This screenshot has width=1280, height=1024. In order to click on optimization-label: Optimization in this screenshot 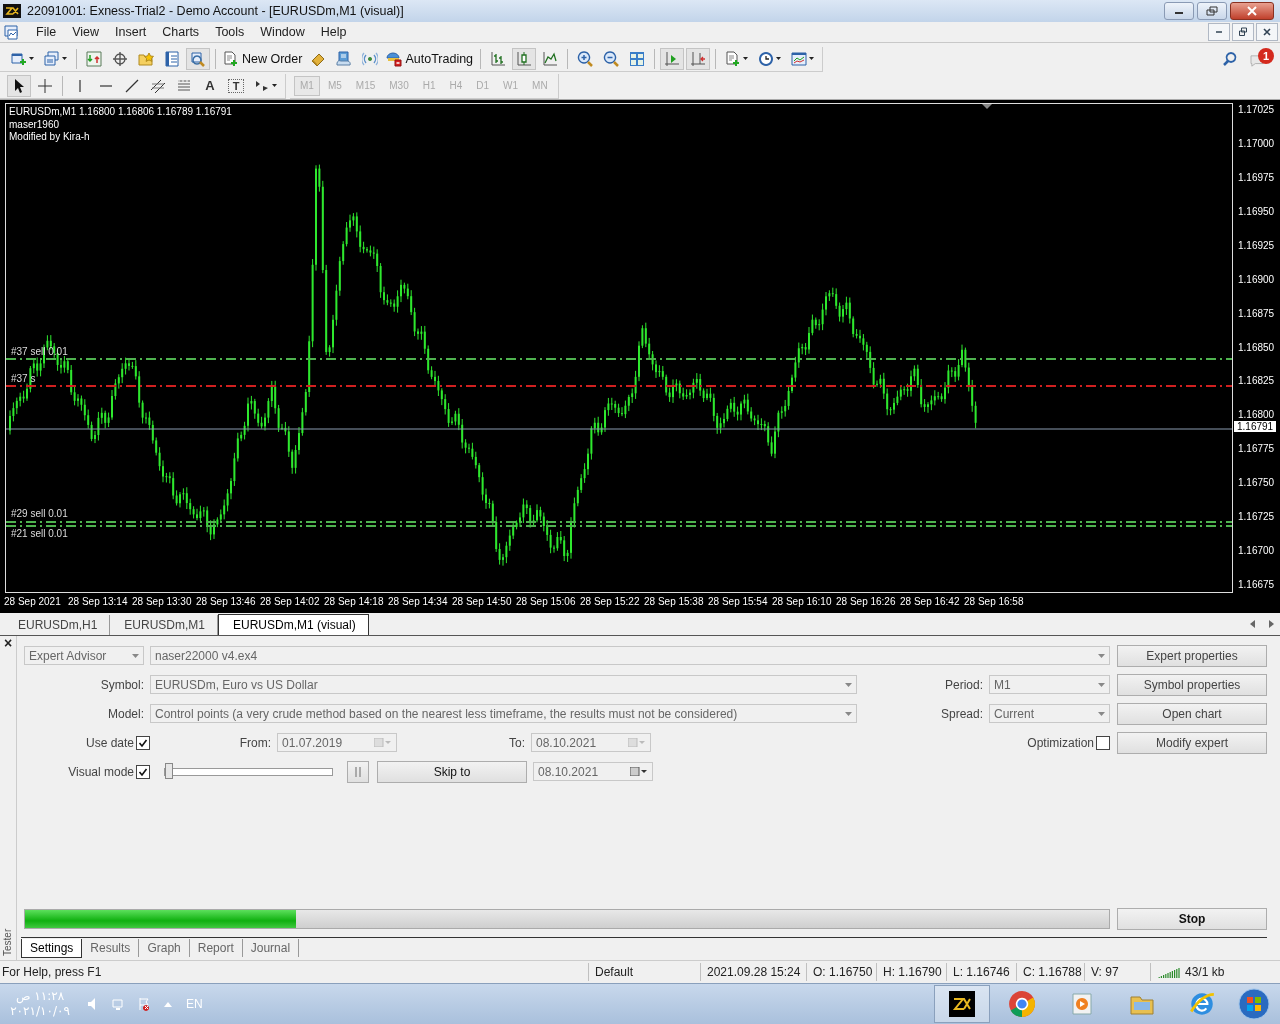, I will do `click(1061, 742)`.